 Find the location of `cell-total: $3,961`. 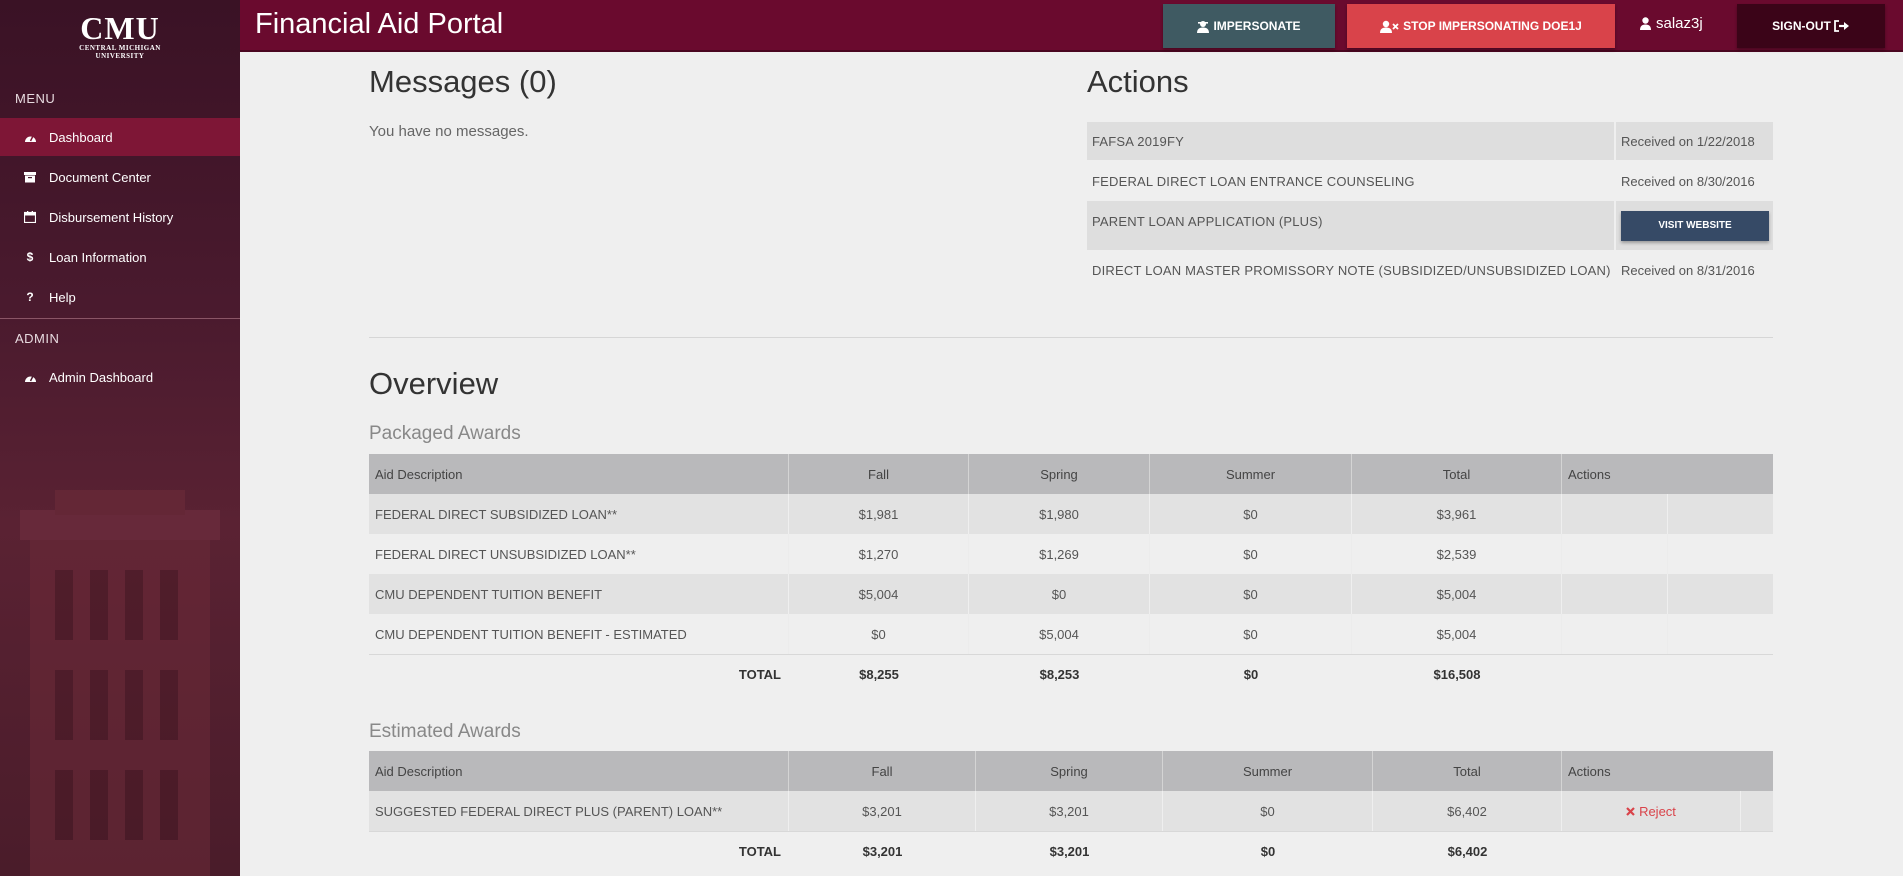

cell-total: $3,961 is located at coordinates (1457, 514).